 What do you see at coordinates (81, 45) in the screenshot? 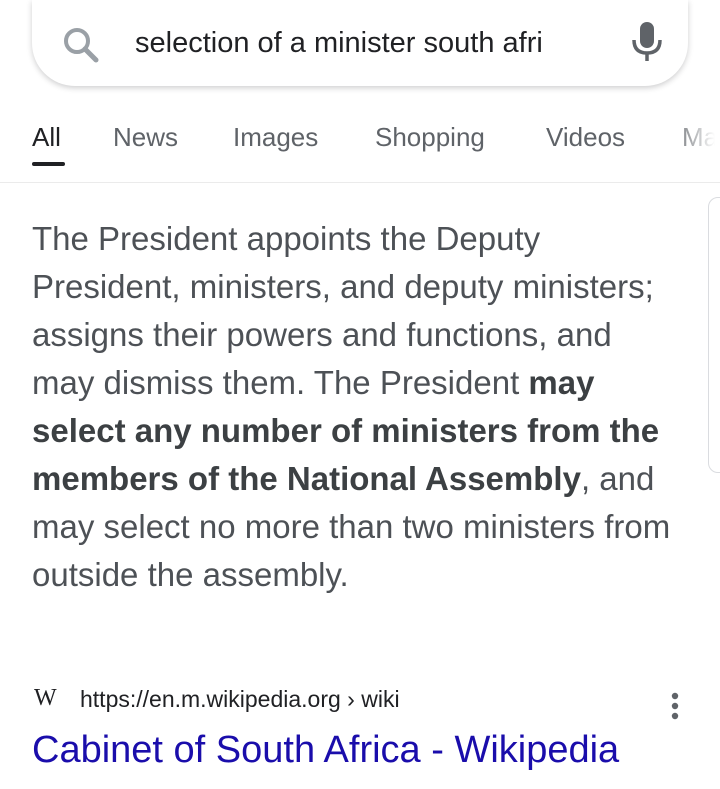
I see `search-icon` at bounding box center [81, 45].